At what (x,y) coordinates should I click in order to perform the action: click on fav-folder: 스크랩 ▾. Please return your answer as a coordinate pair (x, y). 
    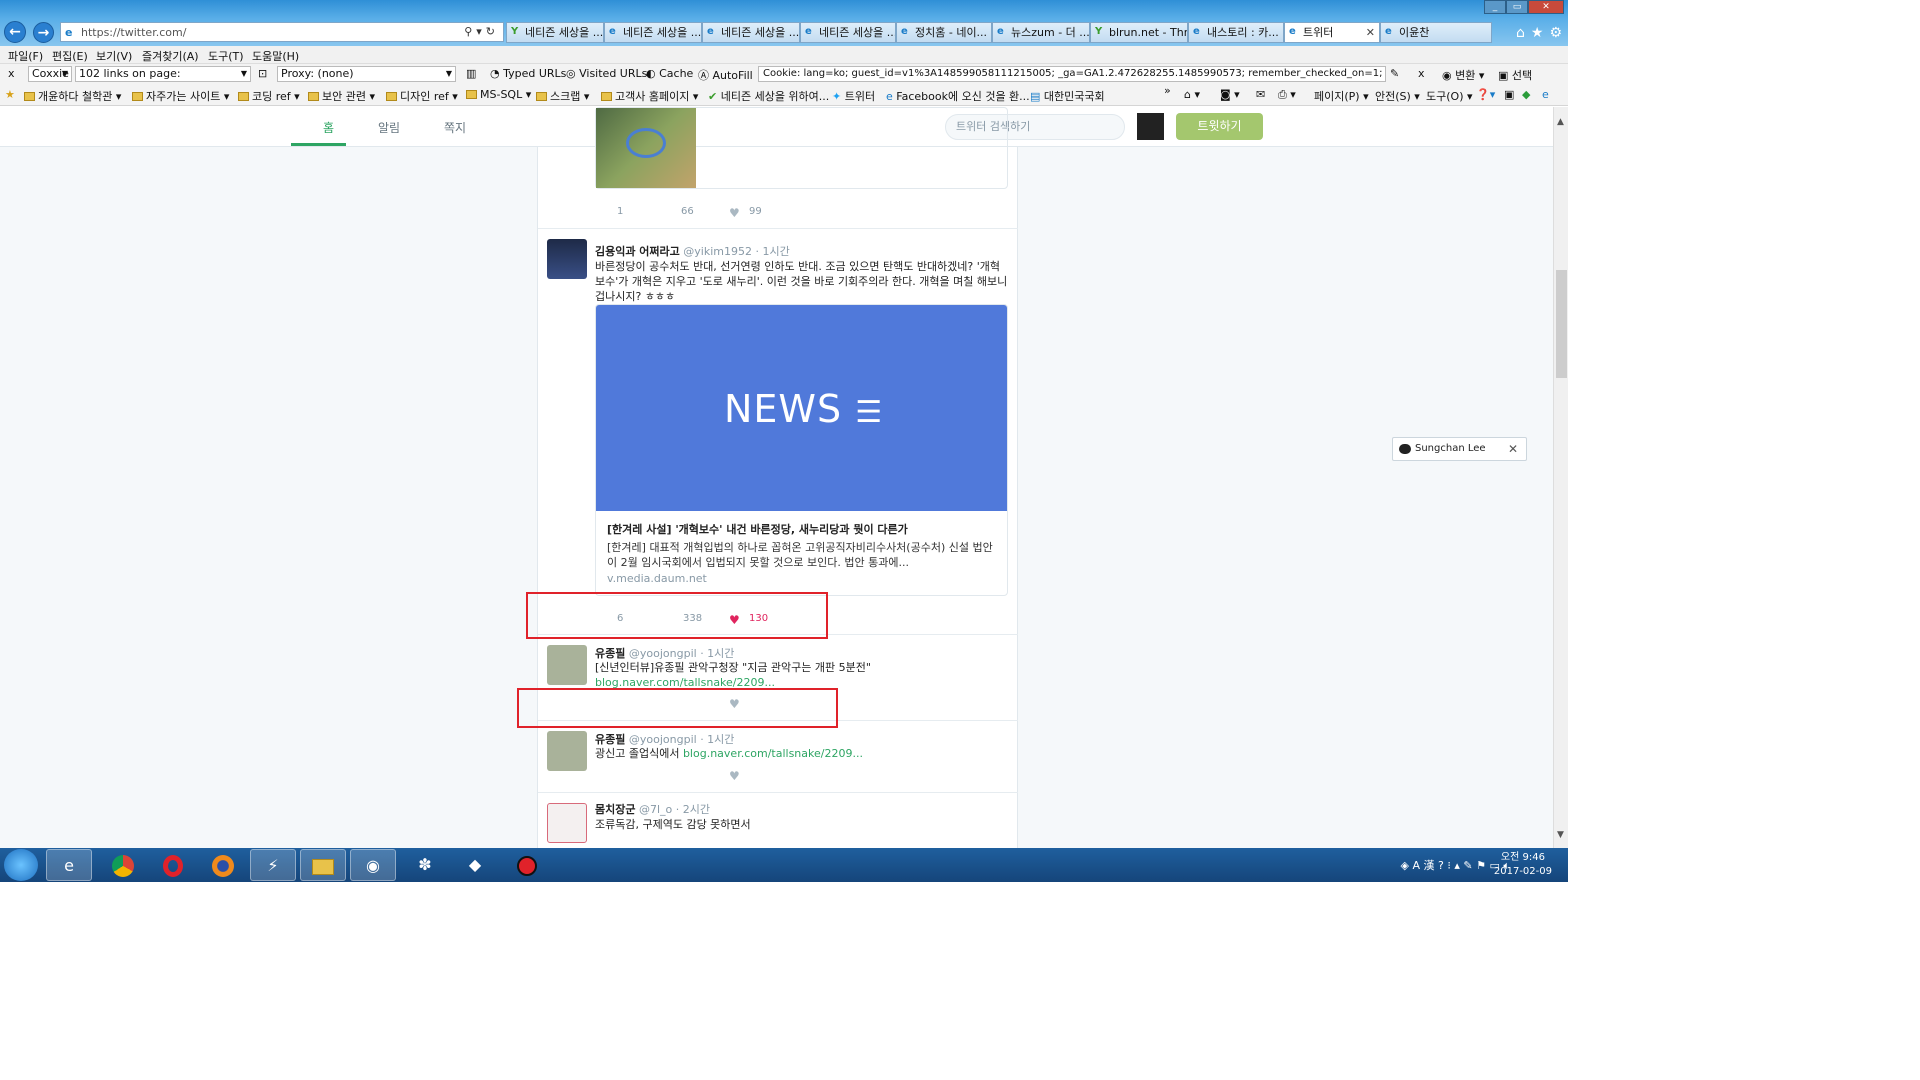
    Looking at the image, I should click on (562, 96).